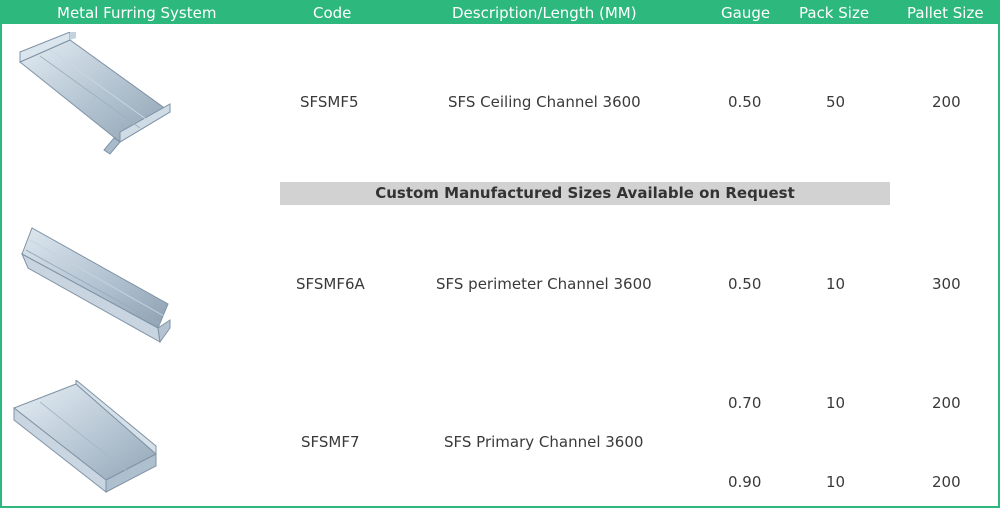 Image resolution: width=1000 pixels, height=508 pixels. I want to click on row2-description: SFS perimeter Channel 3600, so click(544, 284).